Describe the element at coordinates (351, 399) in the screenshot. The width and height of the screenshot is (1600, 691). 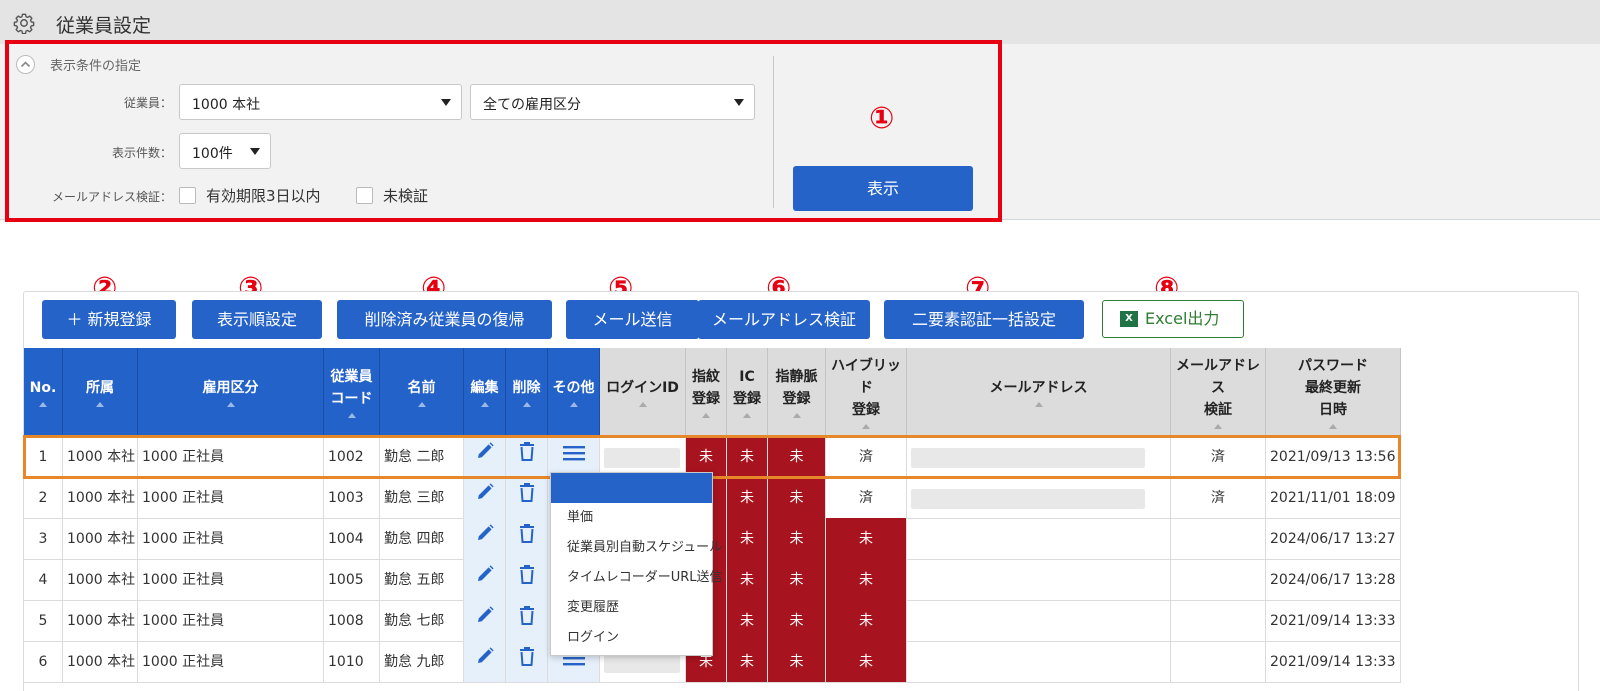
I see `header-label: コード` at that location.